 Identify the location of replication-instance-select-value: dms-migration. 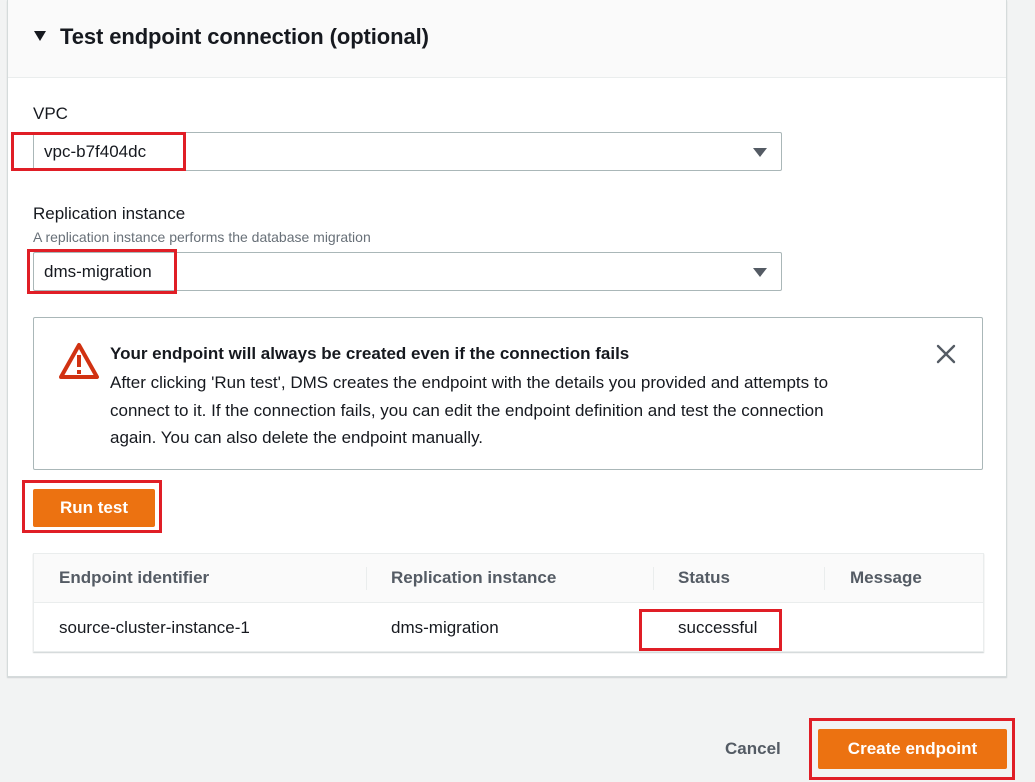
(98, 271).